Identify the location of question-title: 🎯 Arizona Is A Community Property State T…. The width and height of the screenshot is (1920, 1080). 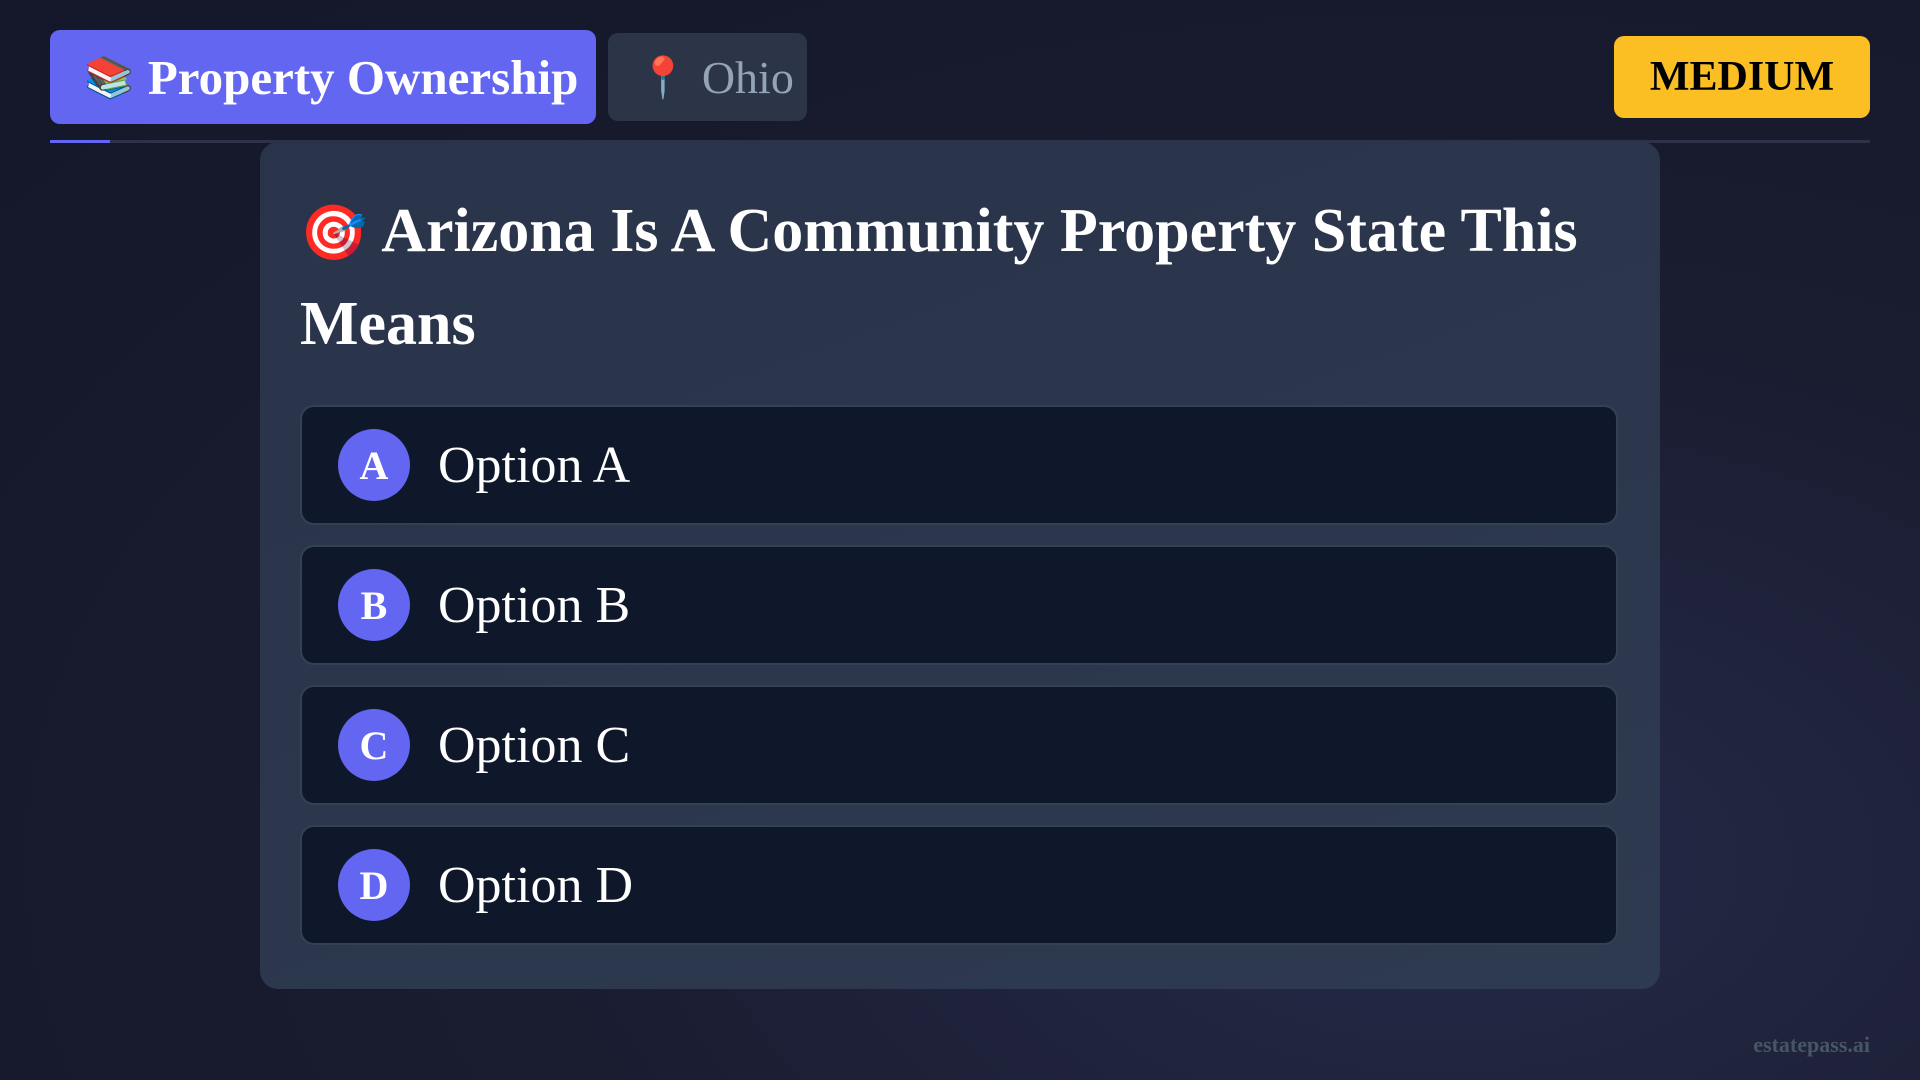
(965, 278).